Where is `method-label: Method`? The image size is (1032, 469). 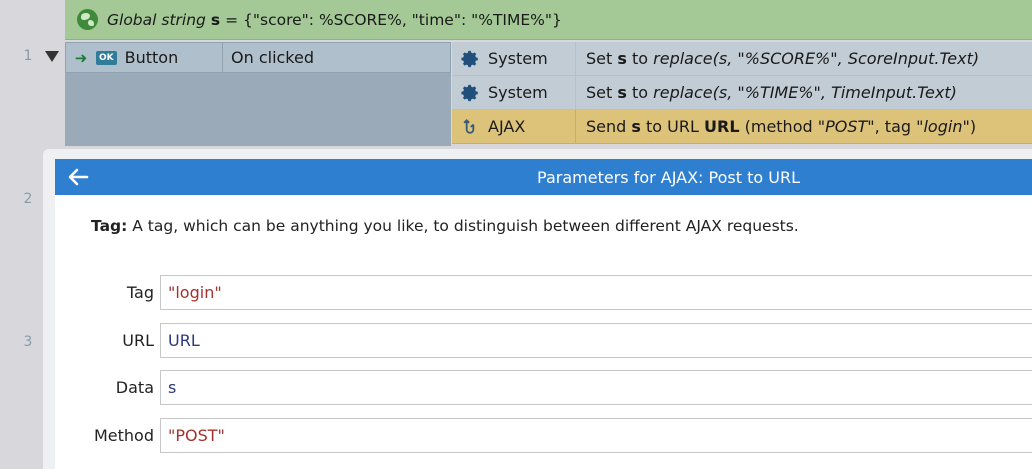 method-label: Method is located at coordinates (123, 435).